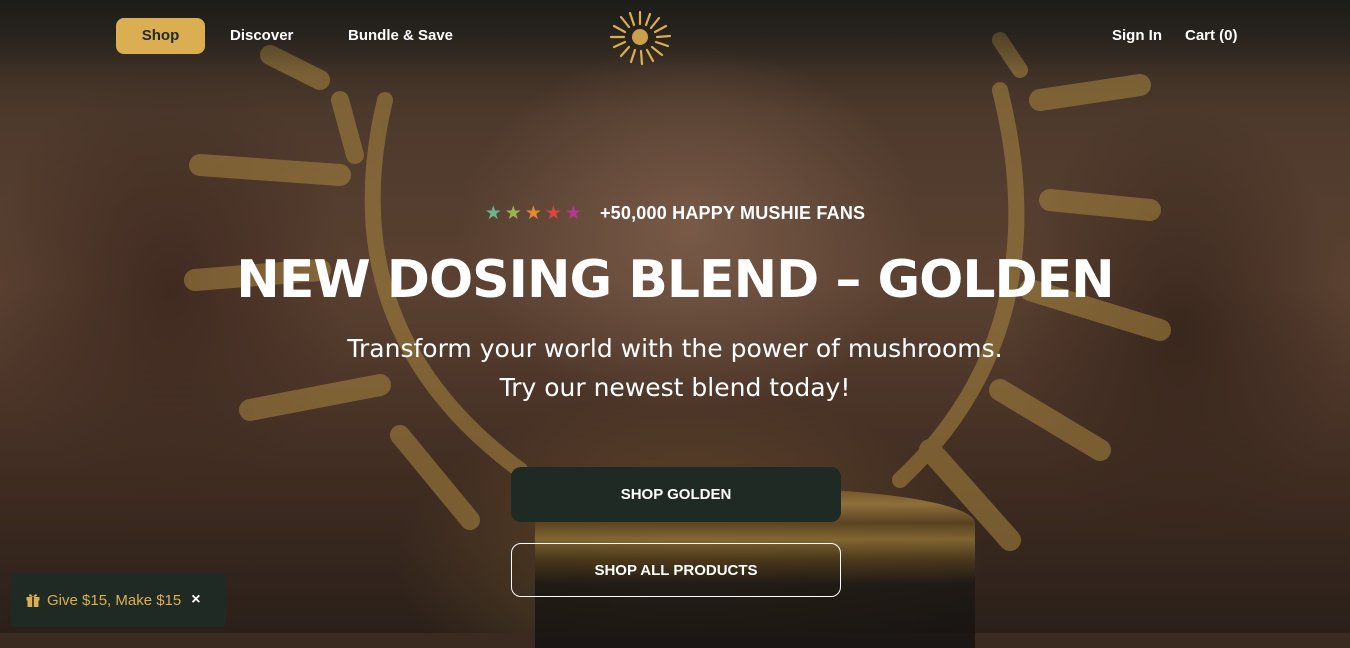  What do you see at coordinates (400, 36) in the screenshot?
I see `nav-bundle-save-link: Bundle & Save` at bounding box center [400, 36].